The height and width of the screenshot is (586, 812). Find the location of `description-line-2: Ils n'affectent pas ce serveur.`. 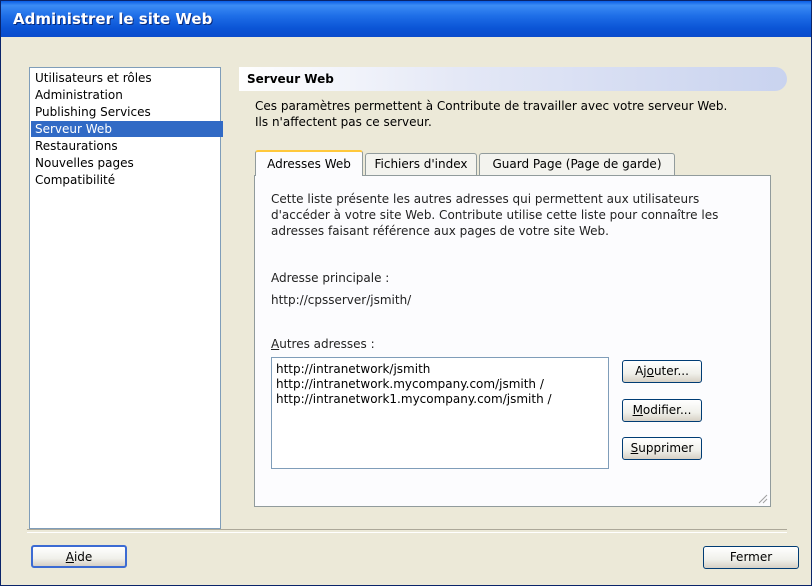

description-line-2: Ils n'affectent pas ce serveur. is located at coordinates (343, 122).